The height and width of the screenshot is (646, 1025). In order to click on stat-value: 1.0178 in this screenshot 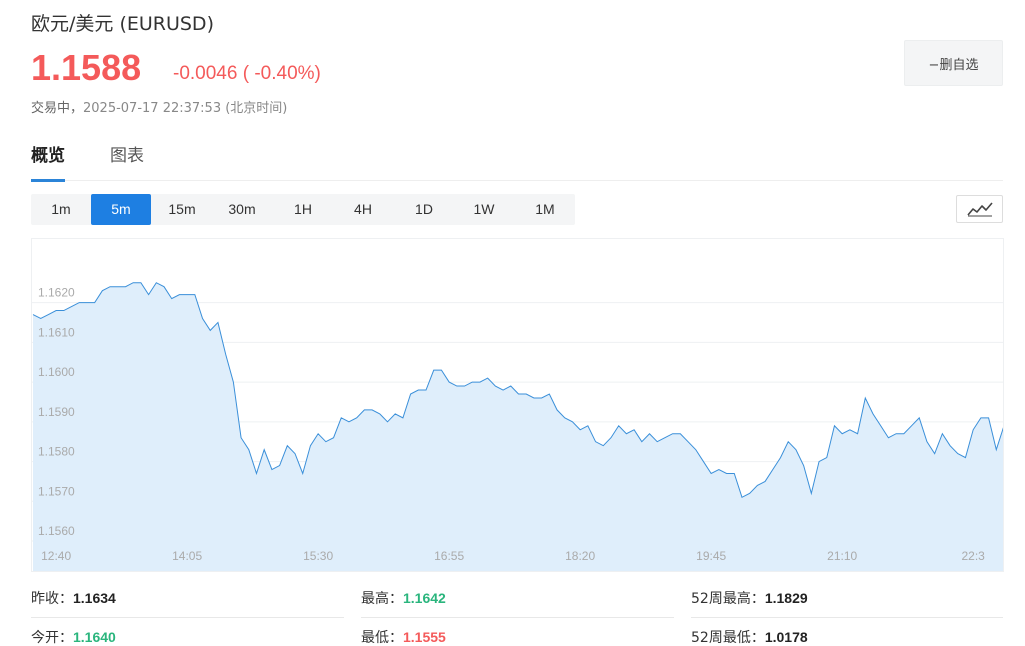, I will do `click(786, 637)`.